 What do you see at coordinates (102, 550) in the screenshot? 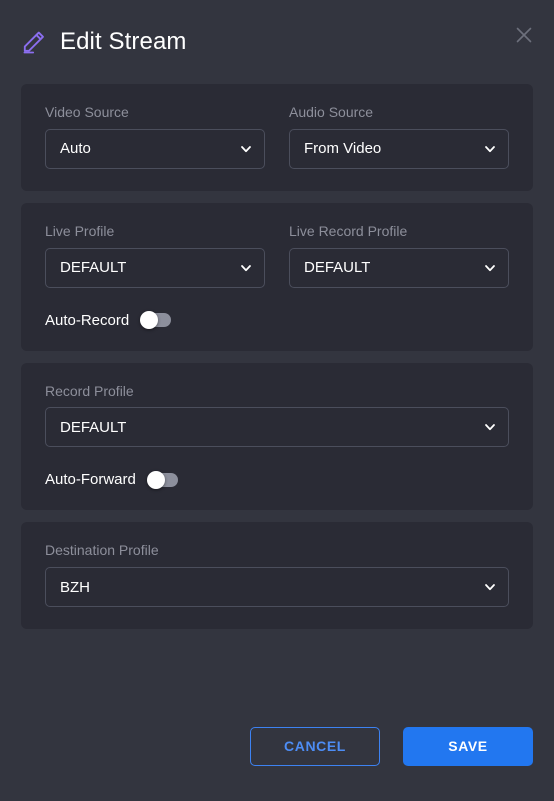
I see `destination-profile-label: Destination Profile` at bounding box center [102, 550].